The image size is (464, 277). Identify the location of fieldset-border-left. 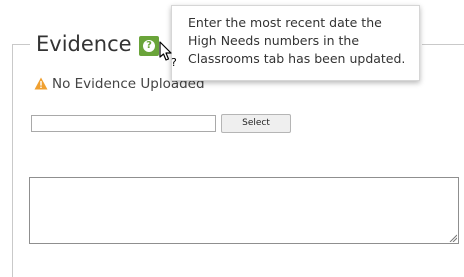
(12, 160).